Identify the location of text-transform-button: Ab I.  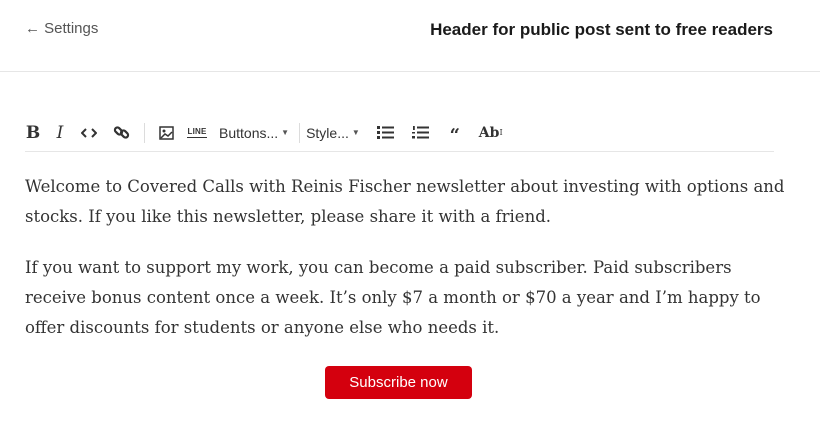
(491, 133).